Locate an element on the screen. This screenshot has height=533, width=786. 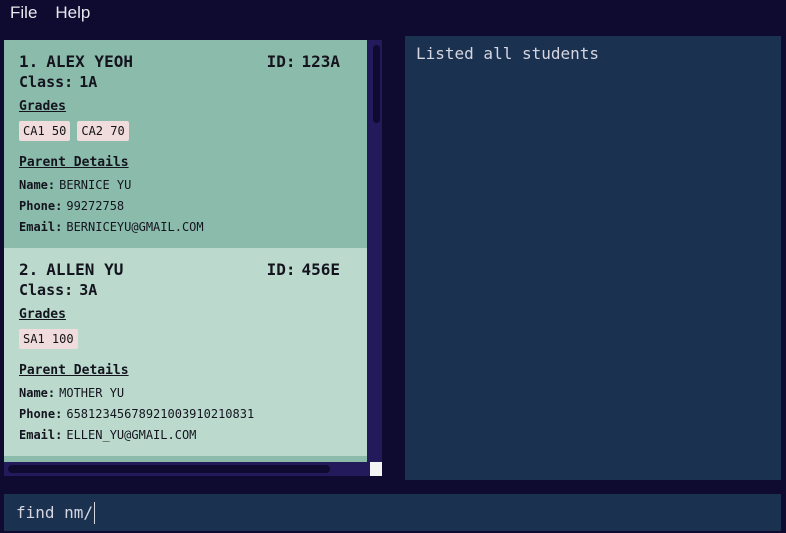
parent-name-row: Name: BERNICE YU is located at coordinates (185, 184).